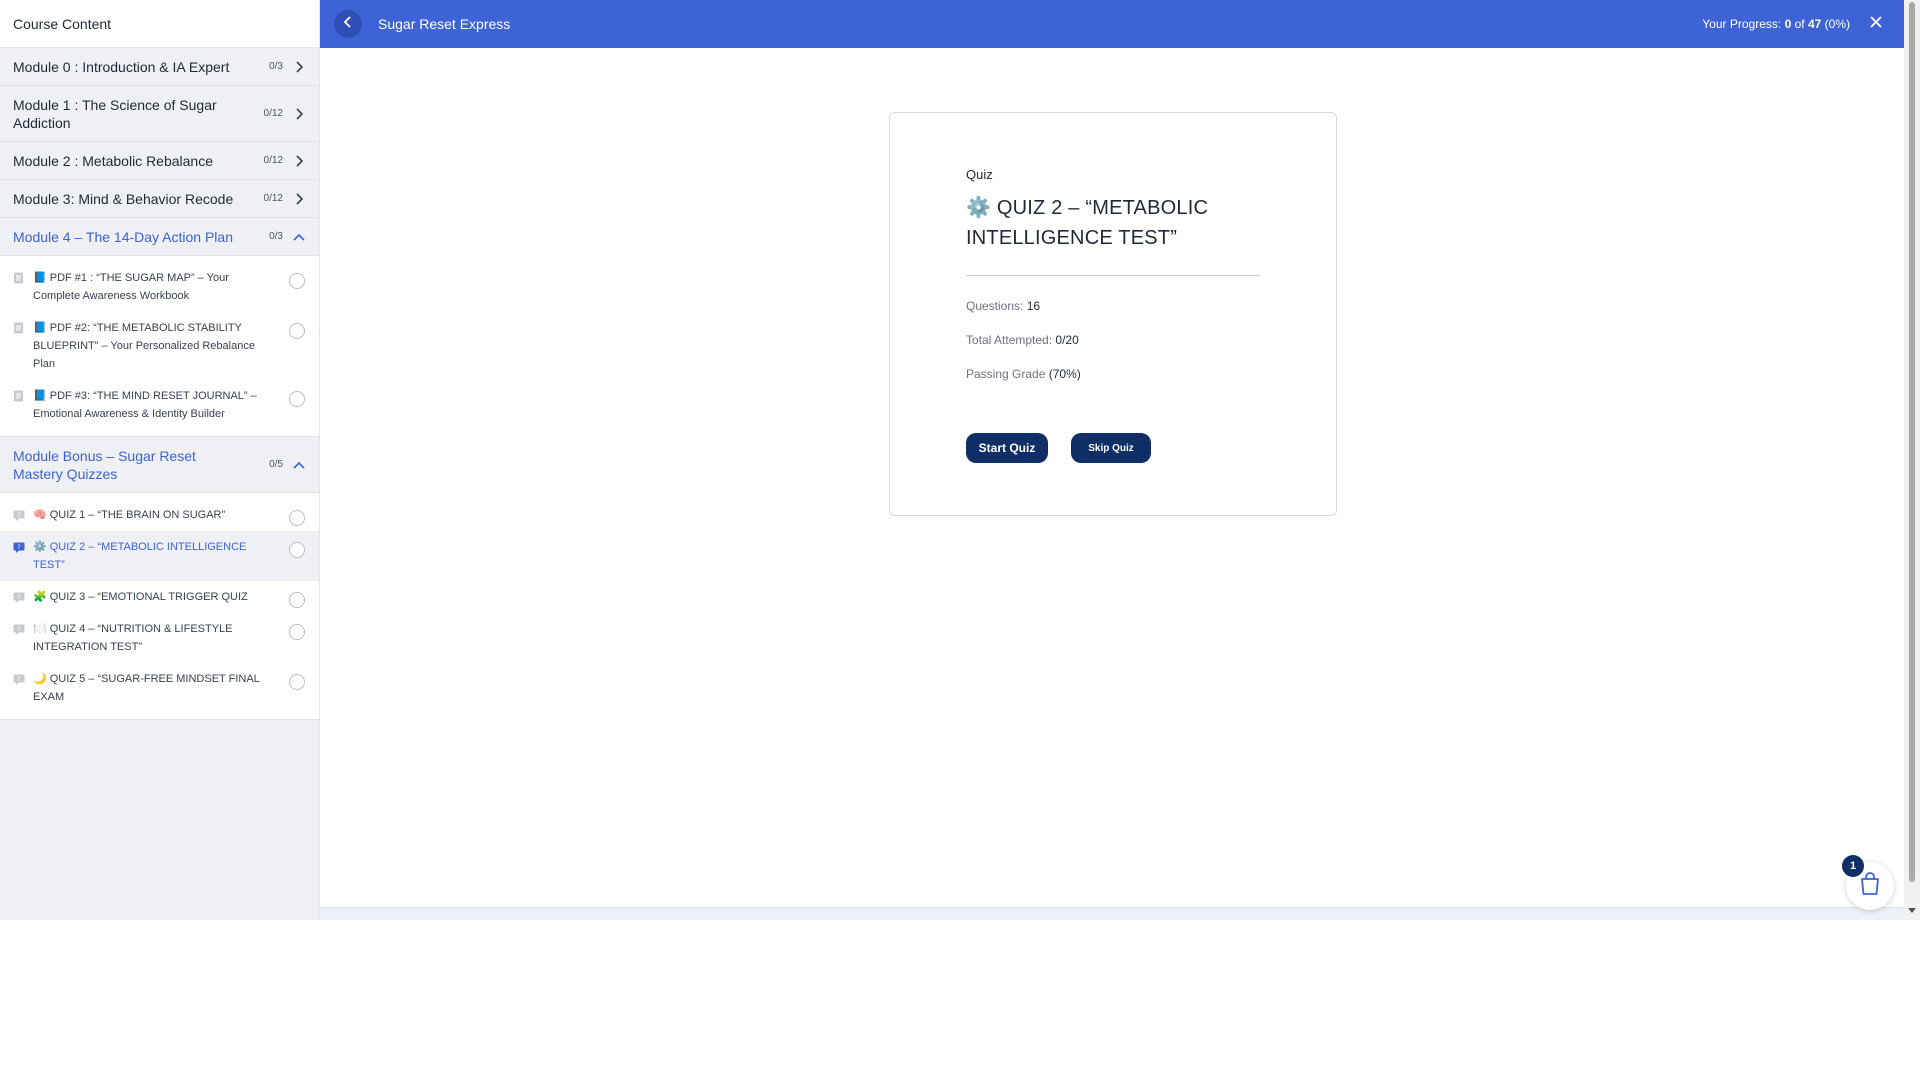 The height and width of the screenshot is (1080, 1920). I want to click on module-0: Module 0 : Introduction & IA Expert 0/3, so click(159, 67).